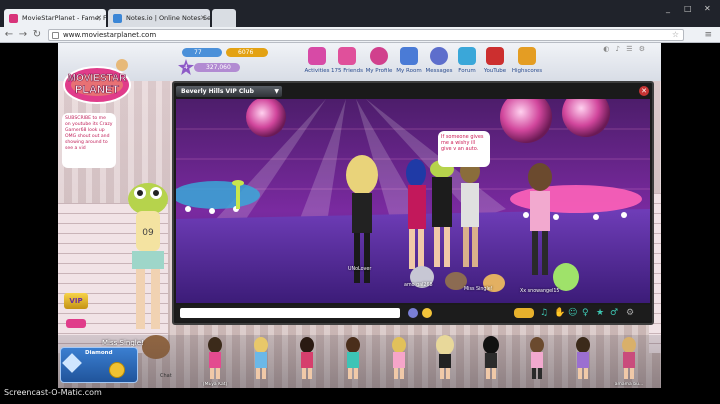  Describe the element at coordinates (23, 35) in the screenshot. I see `forward-button: →` at that location.